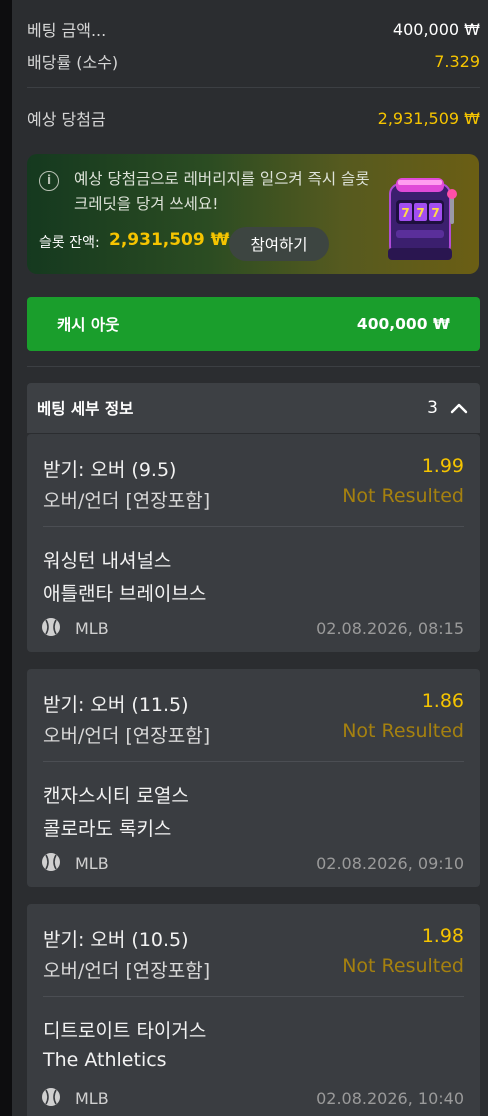  Describe the element at coordinates (222, 191) in the screenshot. I see `promo-message: 예상 당첨금으로 레버리지를 일으켜 즉시 슬롯 크레딧을 당겨 쓰세요!` at that location.